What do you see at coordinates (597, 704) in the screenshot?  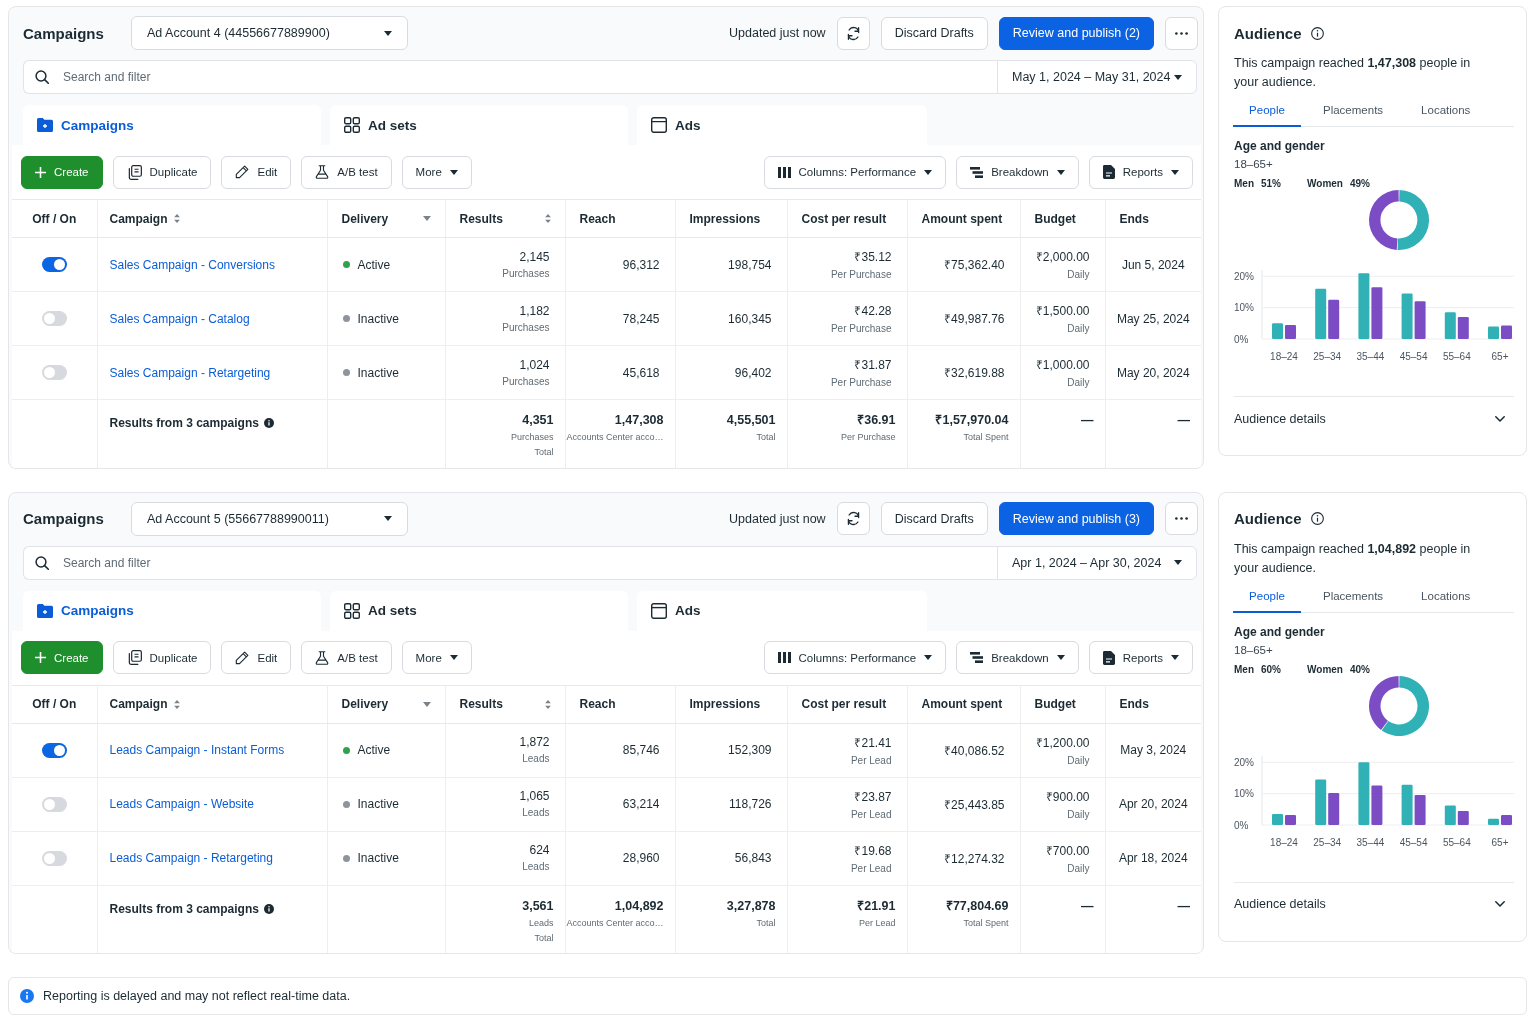 I see `column-header: Reach` at bounding box center [597, 704].